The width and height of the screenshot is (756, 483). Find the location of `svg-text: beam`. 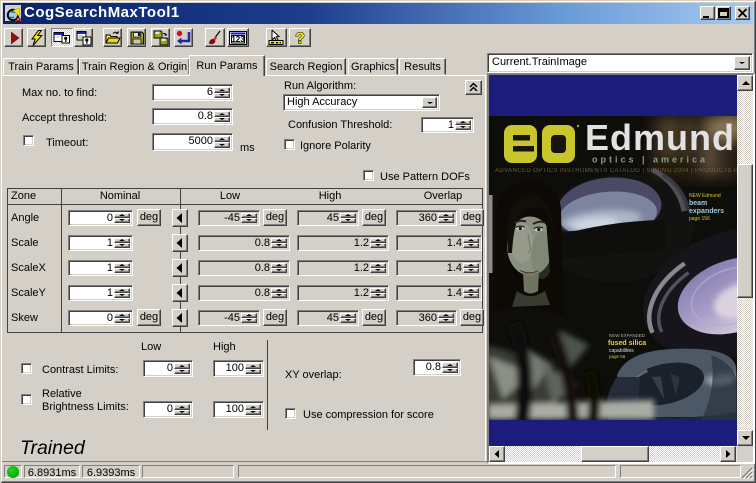

svg-text: beam is located at coordinates (698, 203).